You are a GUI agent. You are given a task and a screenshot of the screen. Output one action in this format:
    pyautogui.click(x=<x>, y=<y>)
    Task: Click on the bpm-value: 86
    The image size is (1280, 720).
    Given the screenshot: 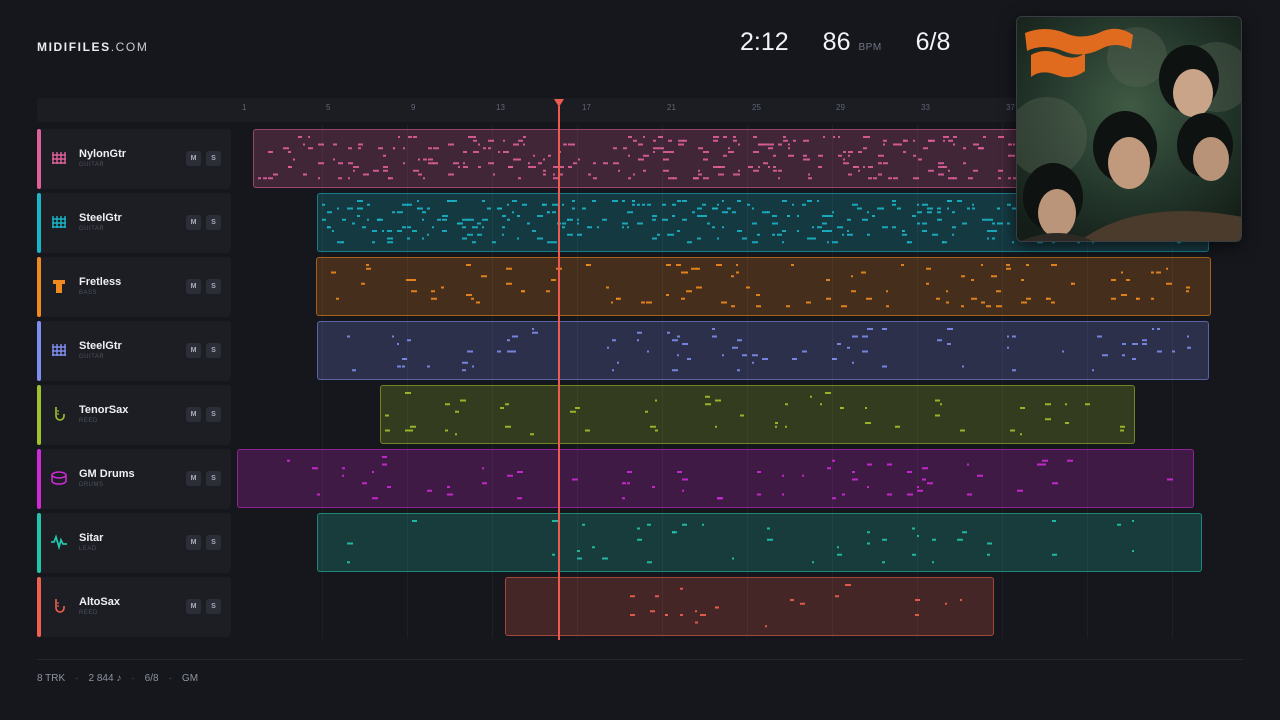 What is the action you would take?
    pyautogui.click(x=836, y=42)
    